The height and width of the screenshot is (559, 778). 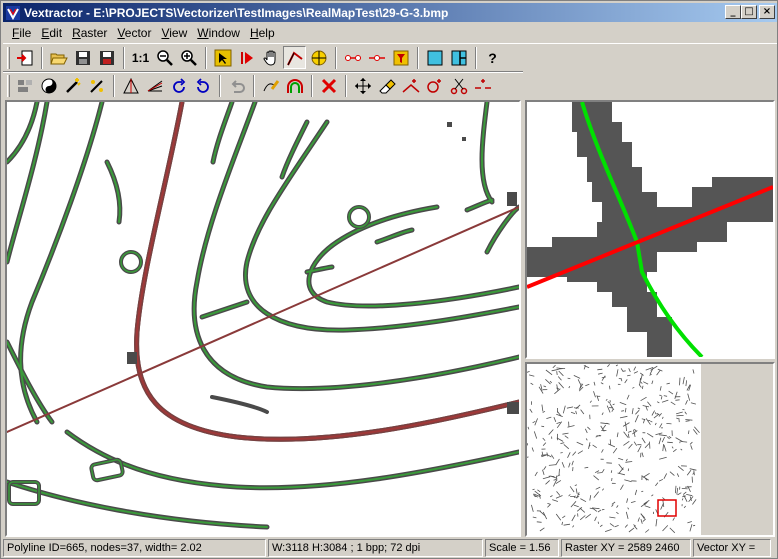 I want to click on save-as-button, so click(x=106, y=57).